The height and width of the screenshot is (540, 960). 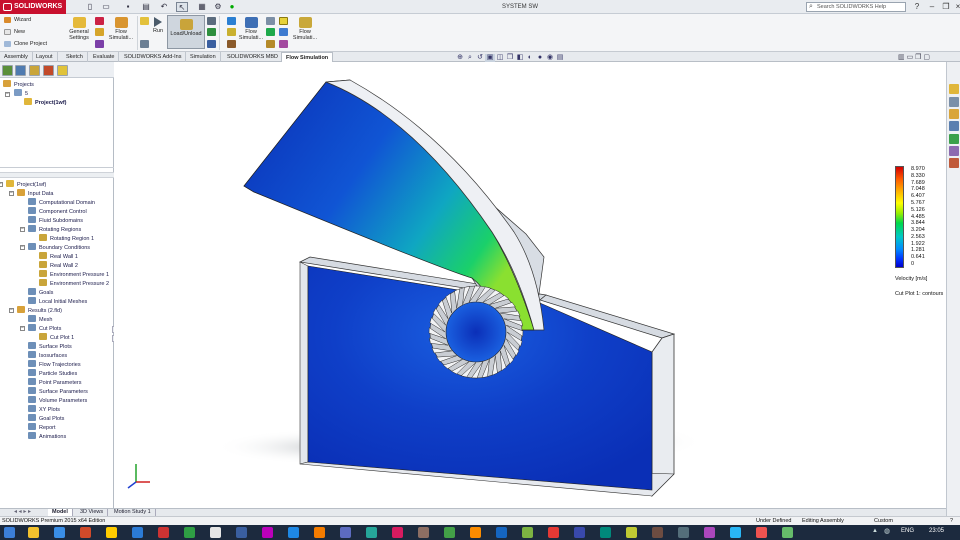 I want to click on view-settings-icon: ▤, so click(x=560, y=58).